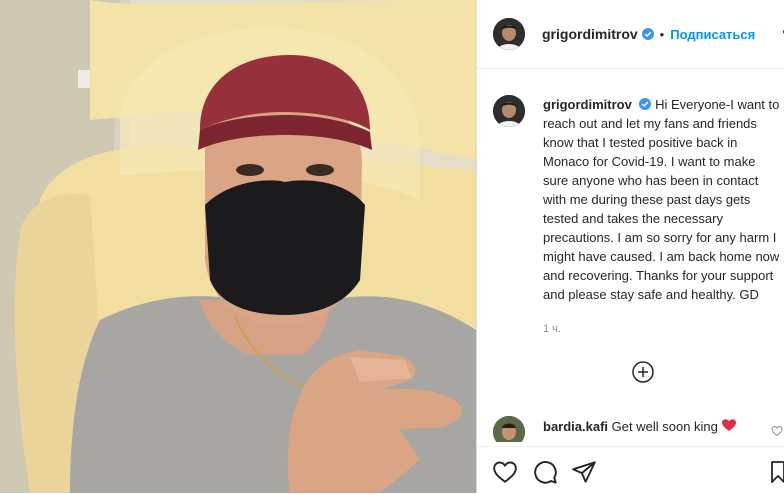  Describe the element at coordinates (777, 431) in the screenshot. I see `comment-like-icon` at that location.